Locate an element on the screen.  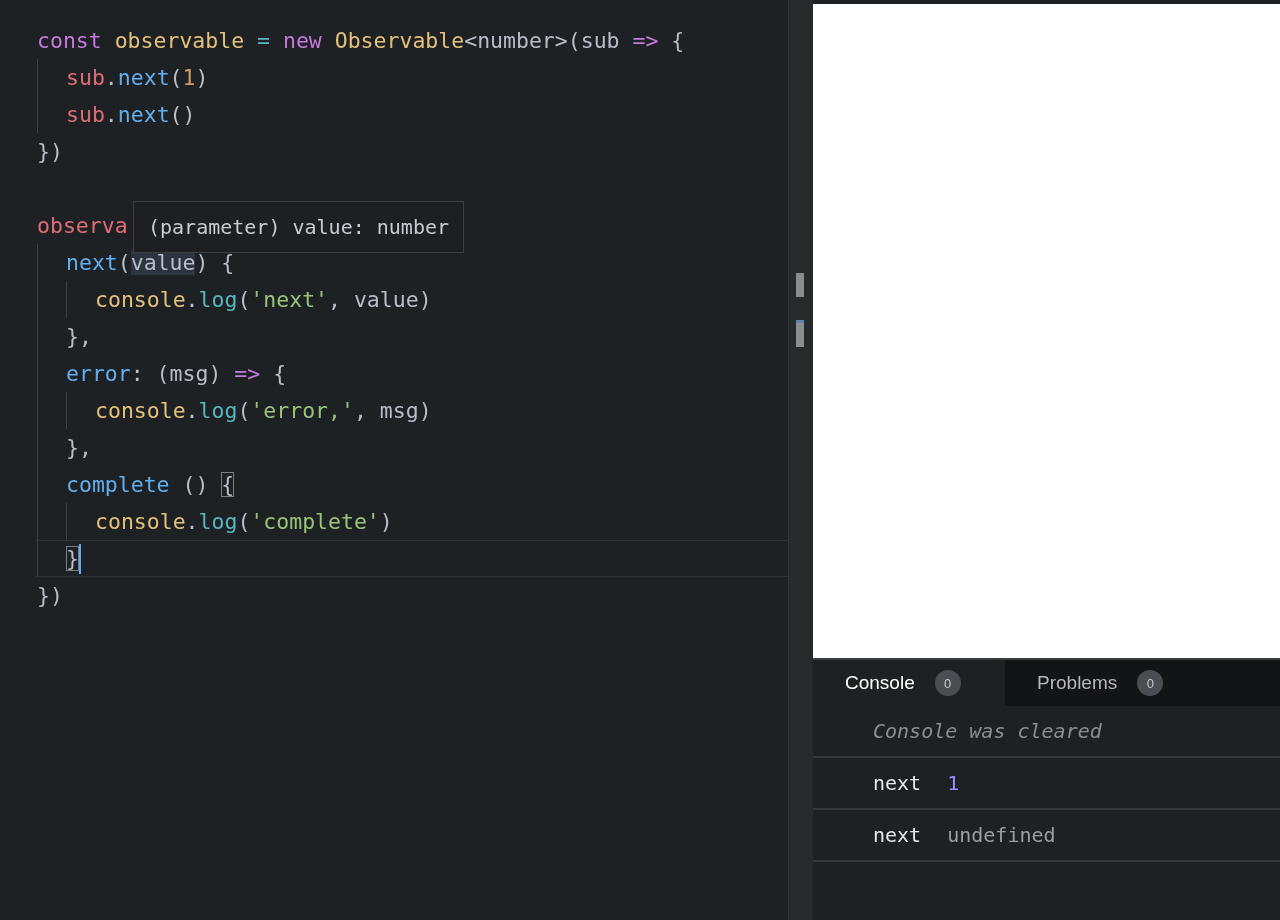
text-cursor is located at coordinates (79, 558).